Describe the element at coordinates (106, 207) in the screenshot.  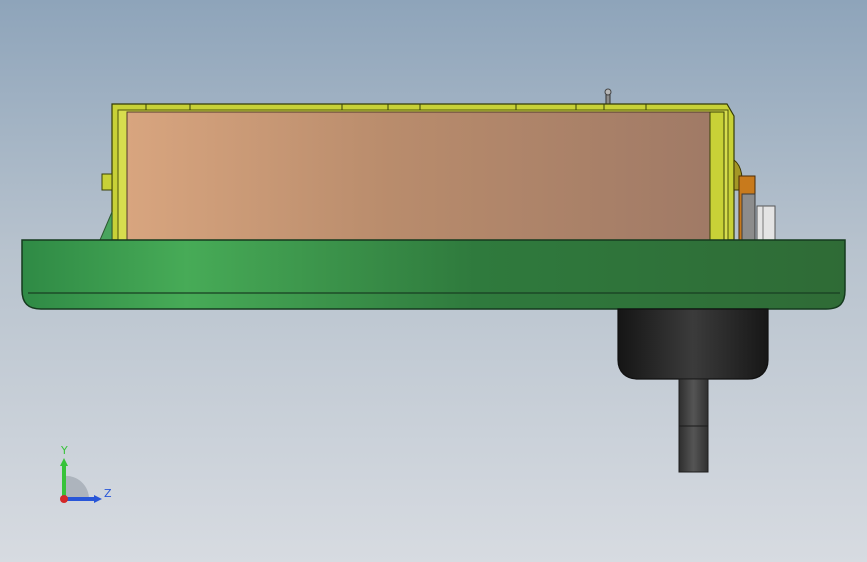
I see `left-side-tab` at that location.